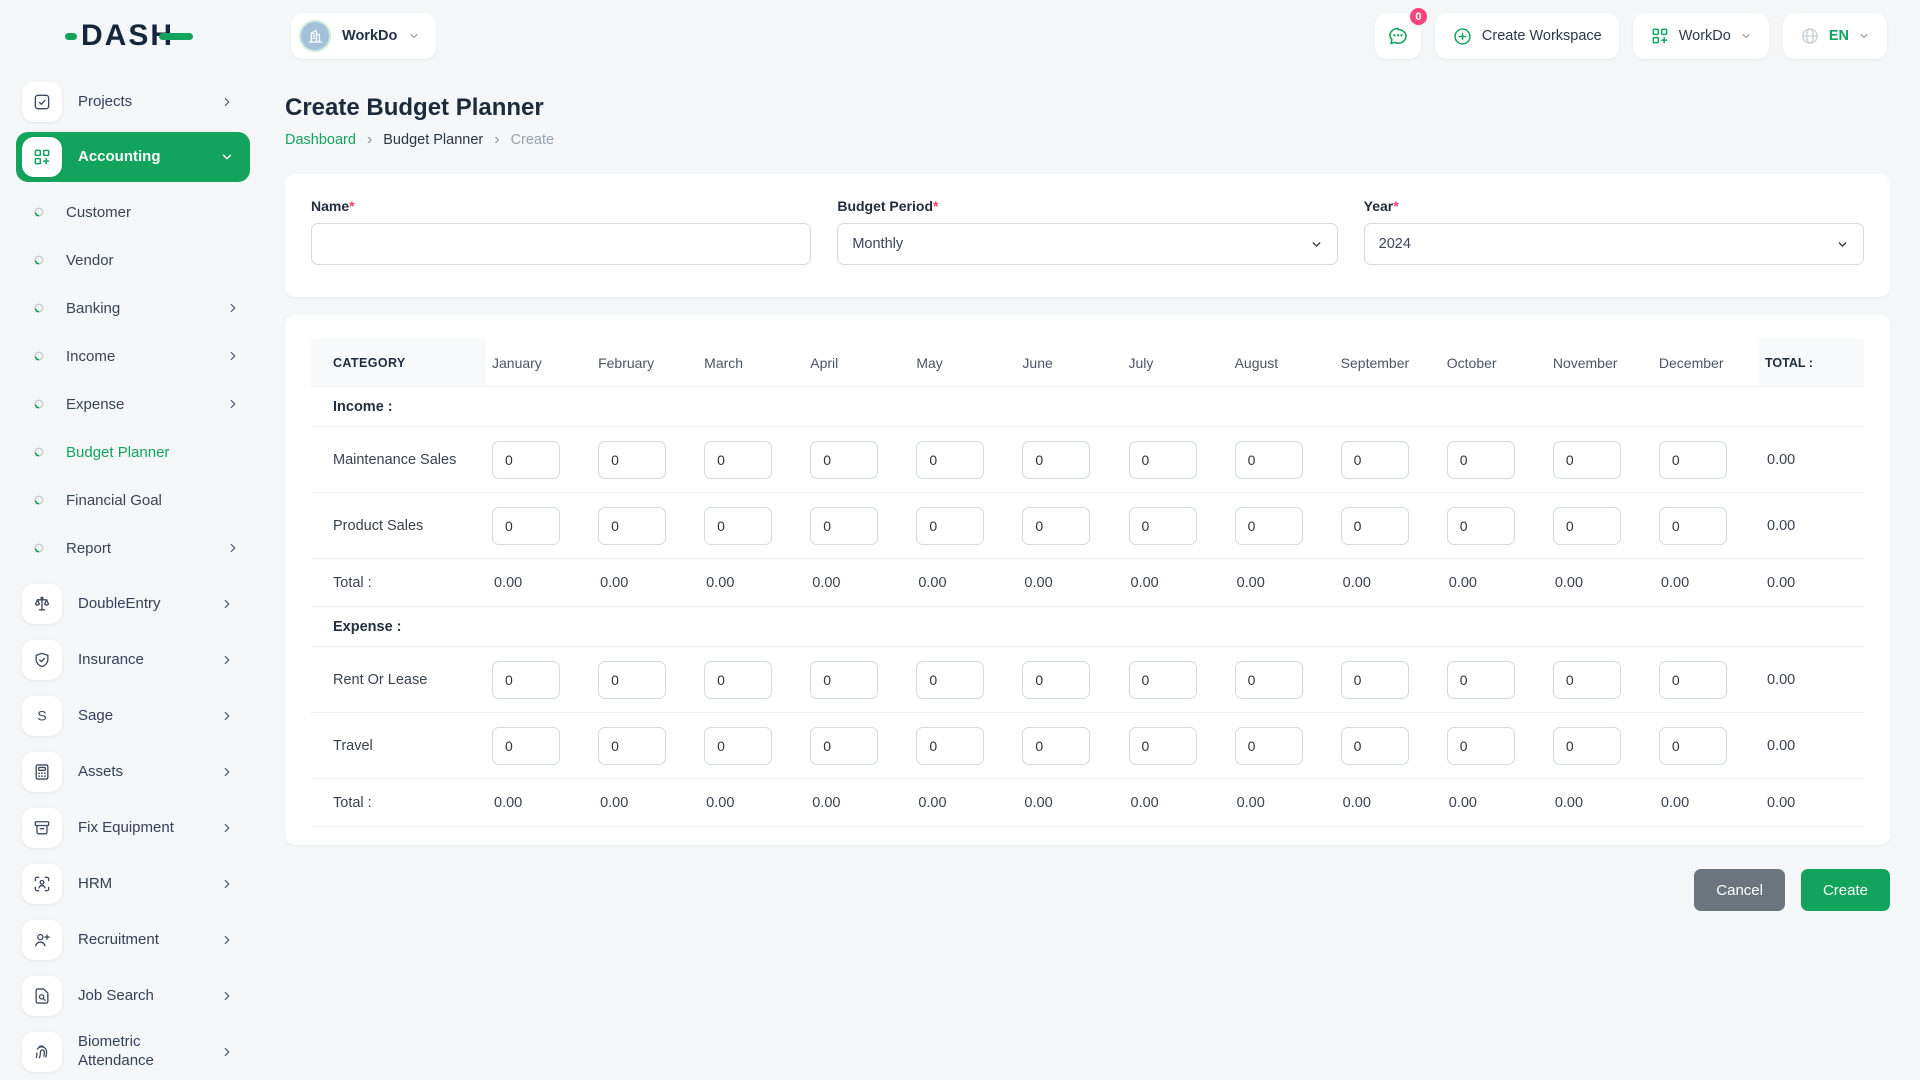 Image resolution: width=1920 pixels, height=1080 pixels. What do you see at coordinates (626, 362) in the screenshot?
I see `month-header-february: February` at bounding box center [626, 362].